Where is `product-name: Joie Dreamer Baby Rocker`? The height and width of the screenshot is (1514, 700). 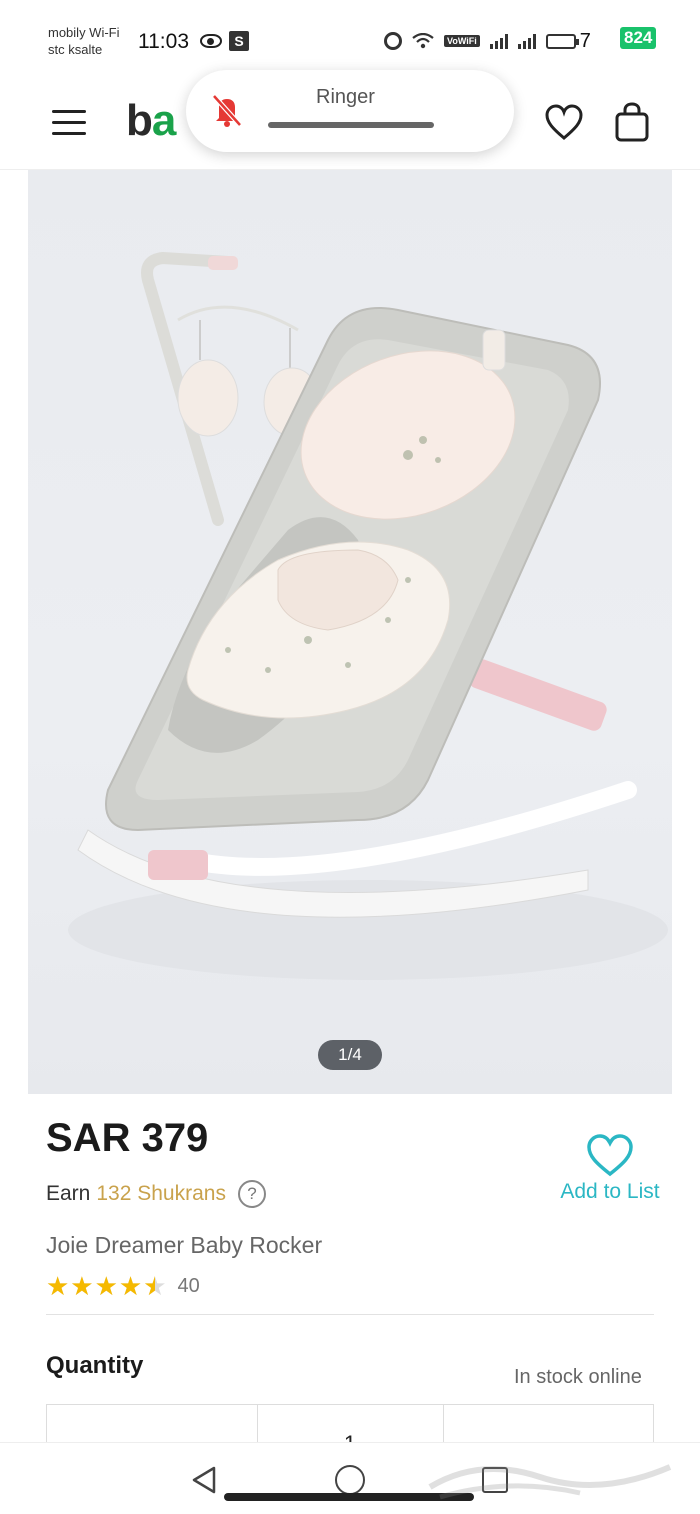
product-name: Joie Dreamer Baby Rocker is located at coordinates (184, 1245).